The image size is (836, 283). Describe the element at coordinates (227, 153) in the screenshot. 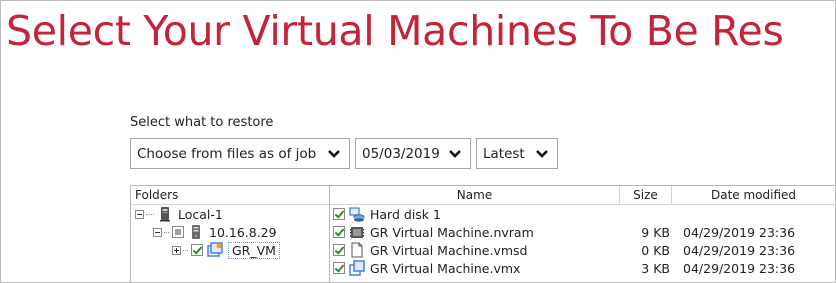

I see `job-dropdown-value: Choose from files as of job` at that location.